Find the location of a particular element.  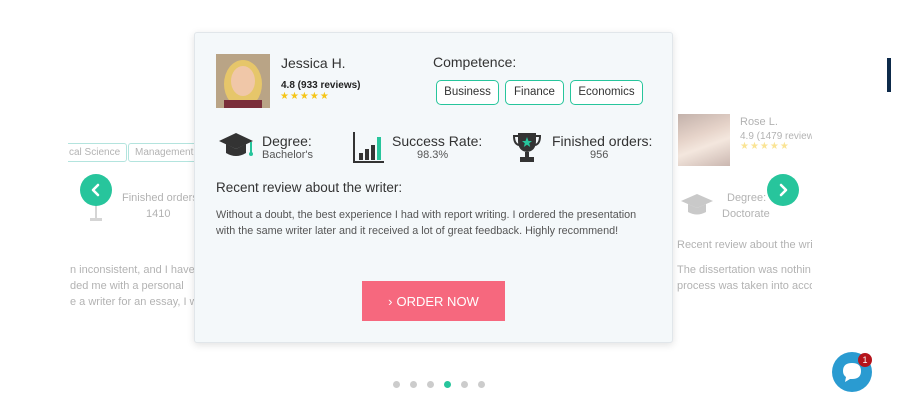

finished-orders-value: 956 is located at coordinates (599, 155).